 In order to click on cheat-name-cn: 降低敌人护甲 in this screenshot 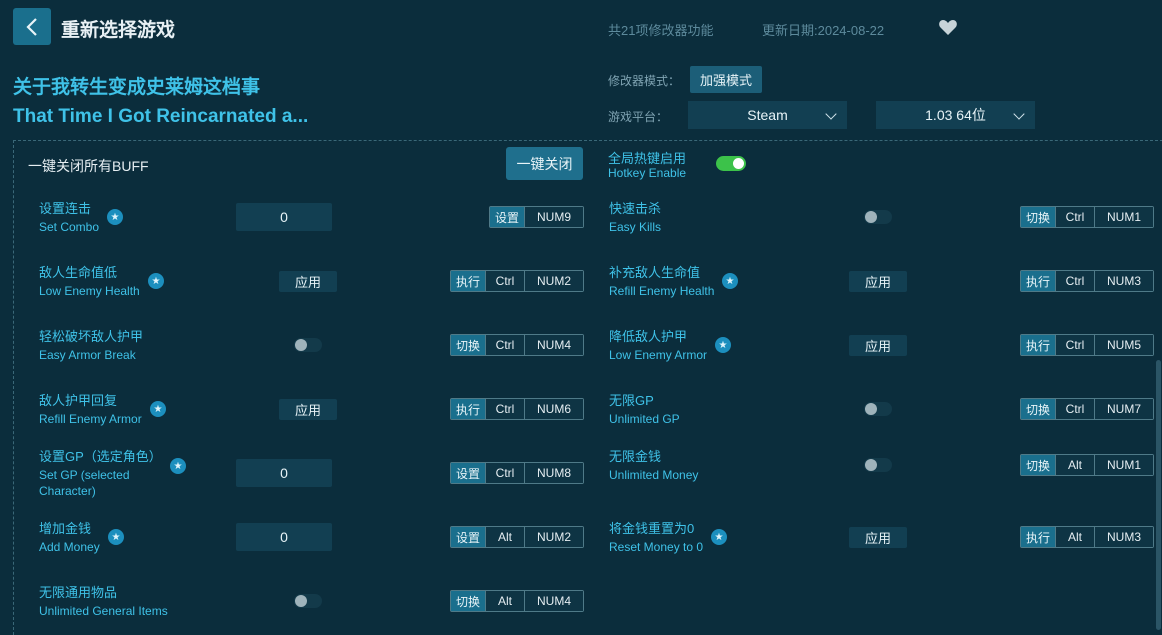, I will do `click(648, 336)`.